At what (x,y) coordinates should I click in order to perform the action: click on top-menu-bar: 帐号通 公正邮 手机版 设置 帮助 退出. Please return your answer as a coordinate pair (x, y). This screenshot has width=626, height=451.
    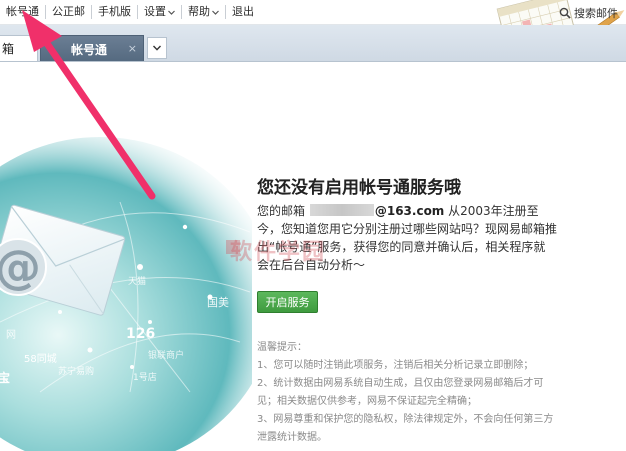
    Looking at the image, I should click on (313, 12).